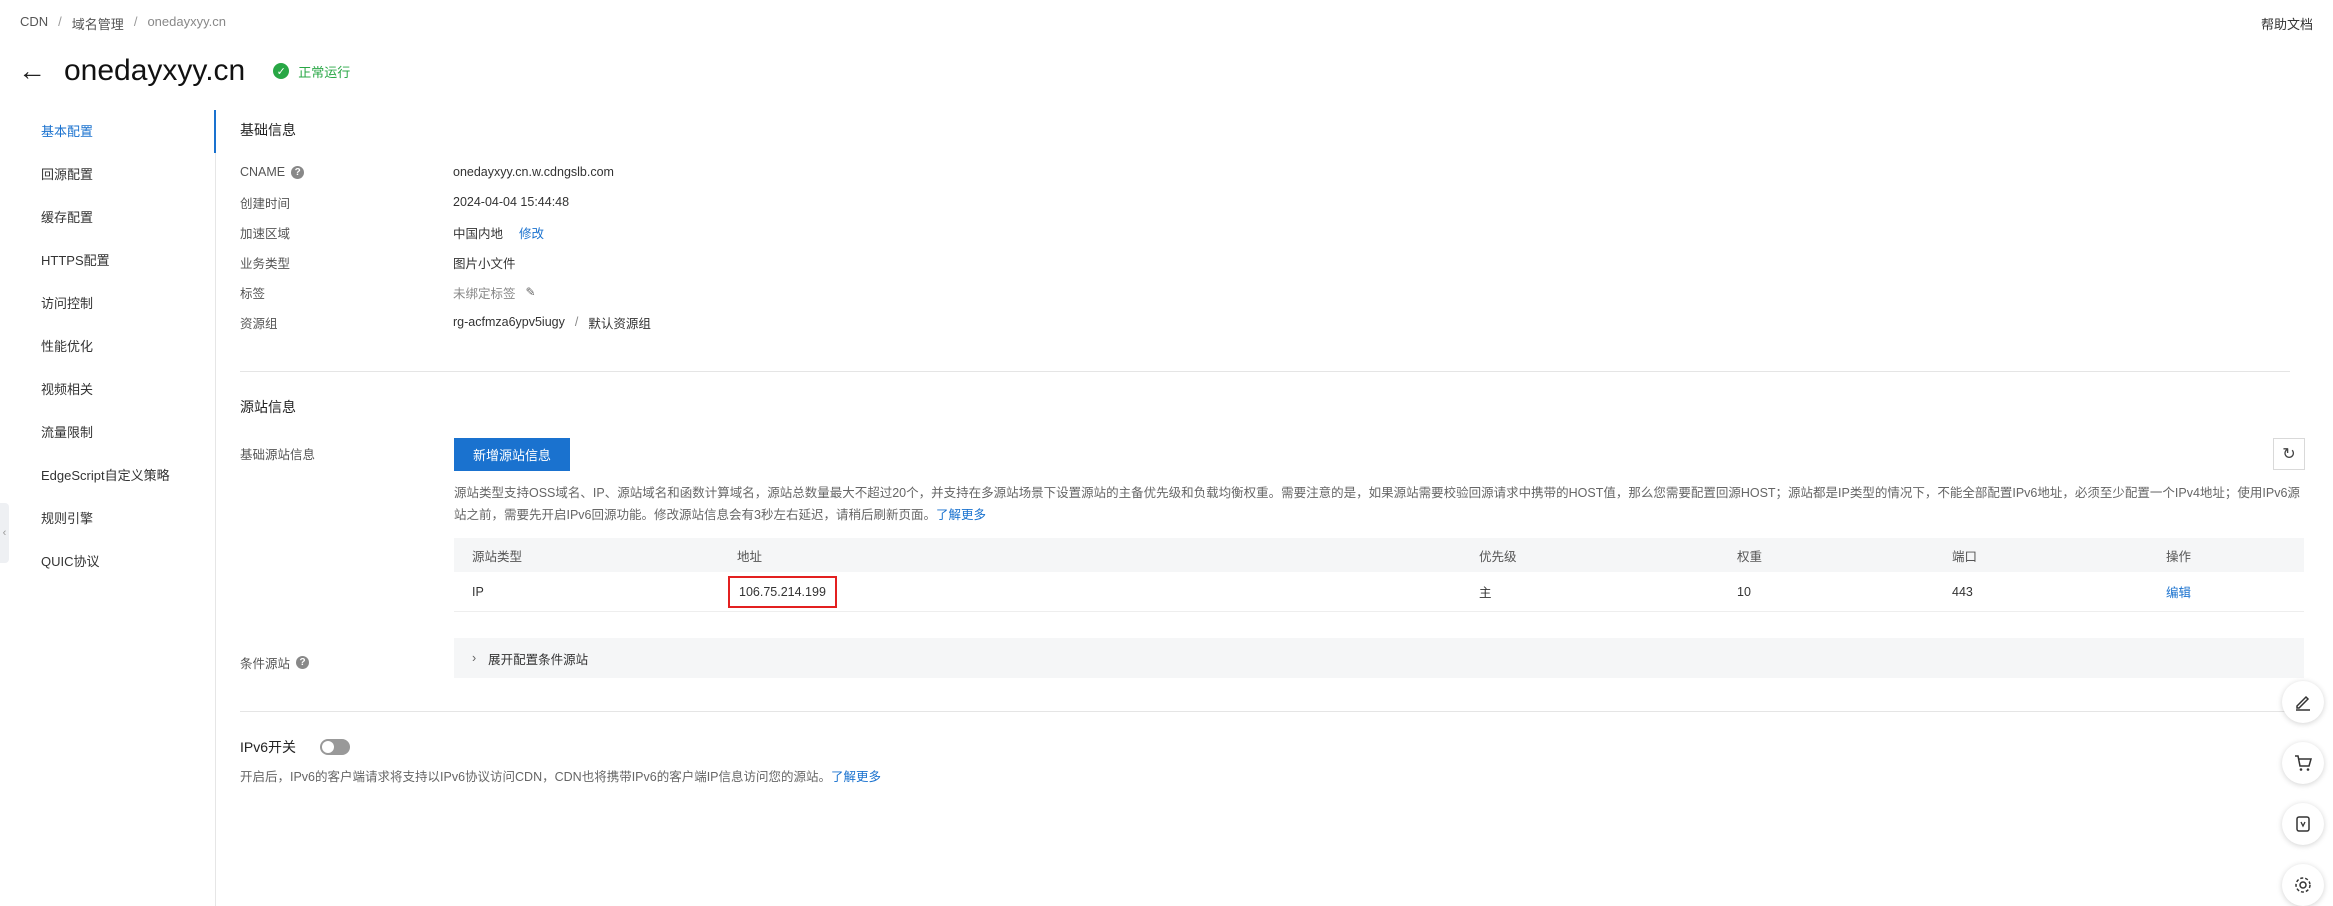  Describe the element at coordinates (1379, 592) in the screenshot. I see `table-row: IP 106.75.214.199 主 10 443 编辑` at that location.